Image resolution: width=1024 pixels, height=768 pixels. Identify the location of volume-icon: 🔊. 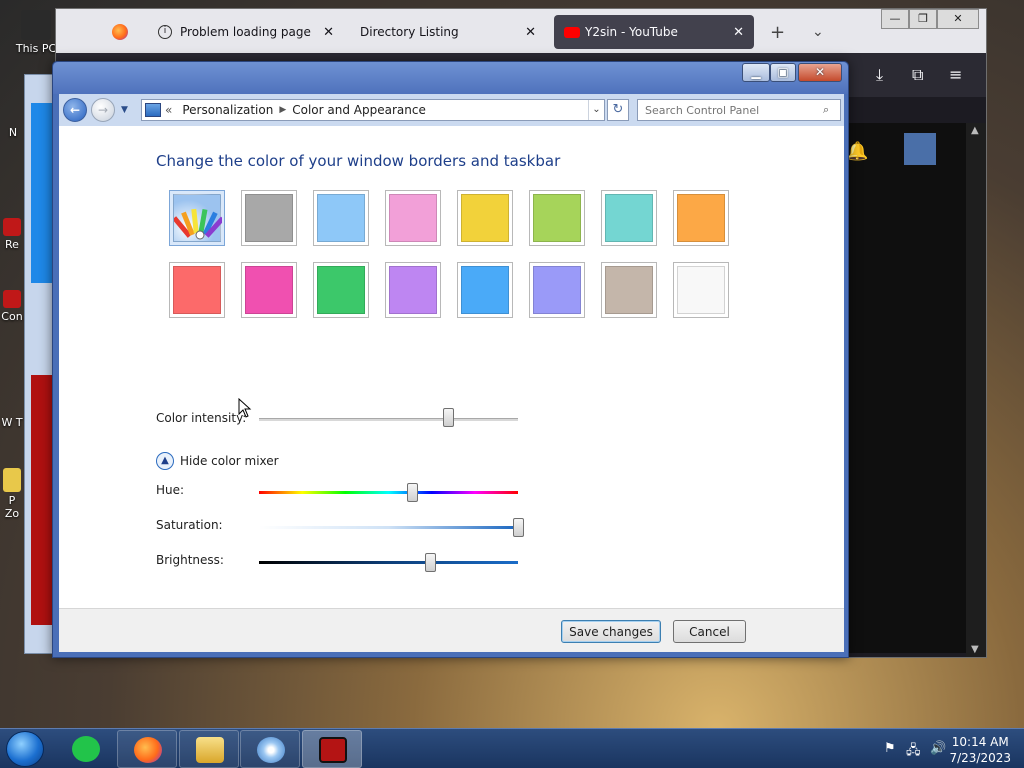
(938, 748).